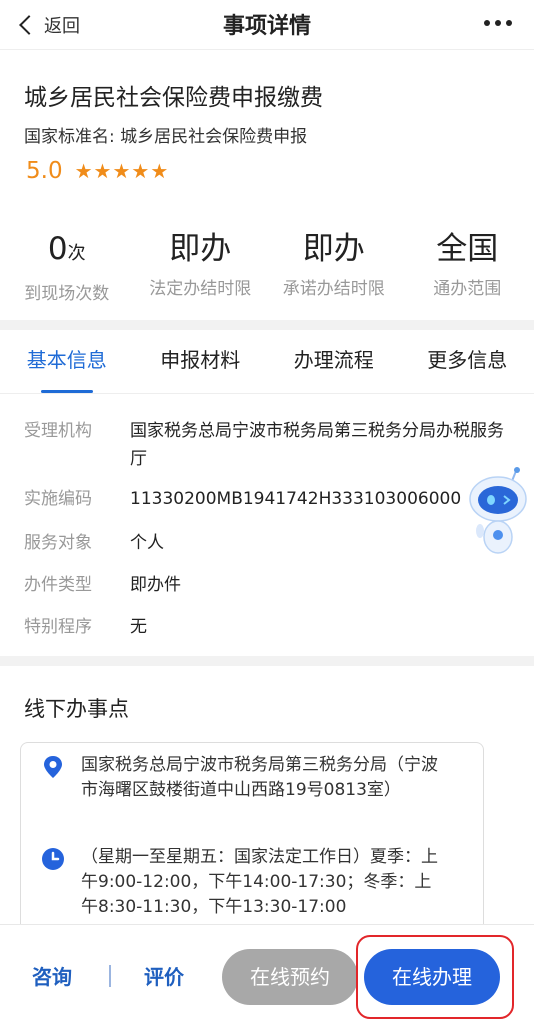 This screenshot has height=1027, width=534. I want to click on stat-visits: 0次 到现场次数, so click(67, 267).